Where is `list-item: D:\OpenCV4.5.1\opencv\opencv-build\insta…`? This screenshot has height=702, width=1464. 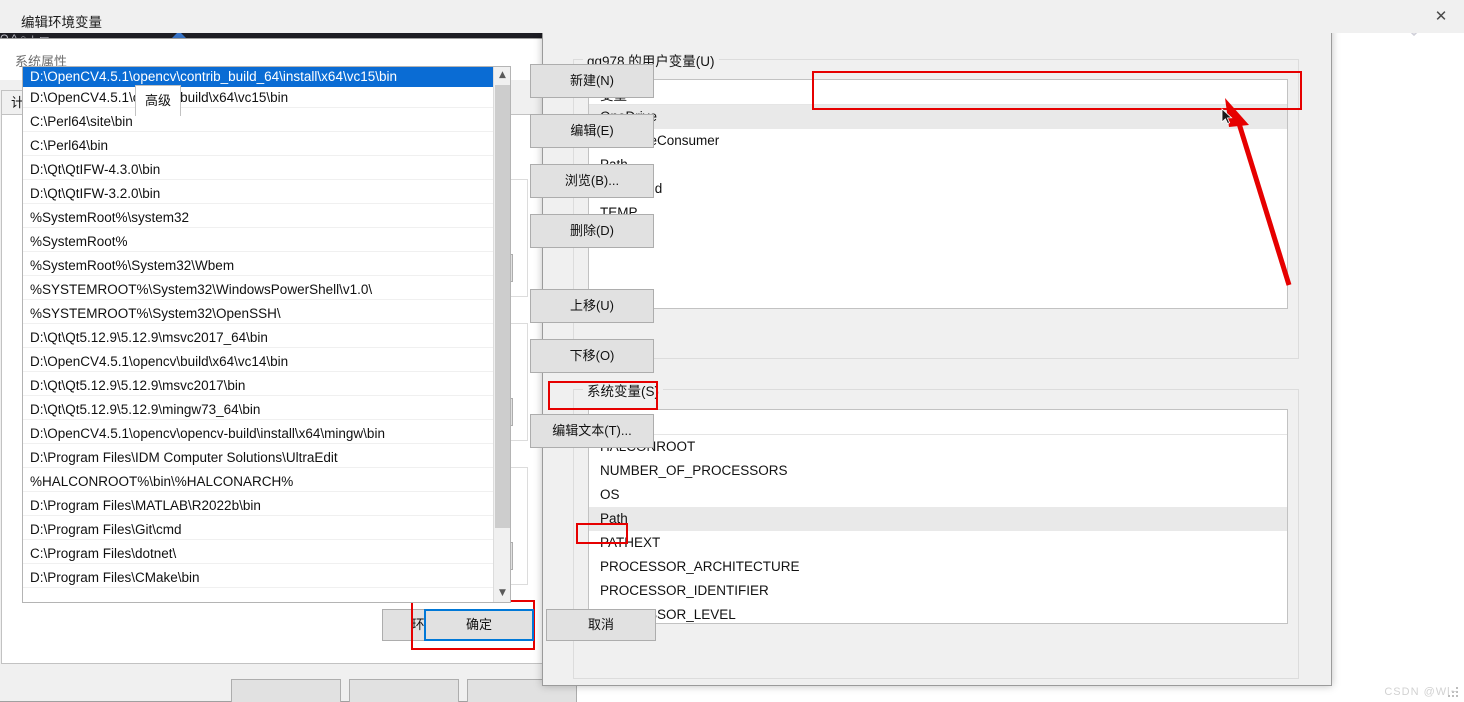 list-item: D:\OpenCV4.5.1\opencv\opencv-build\insta… is located at coordinates (266, 434).